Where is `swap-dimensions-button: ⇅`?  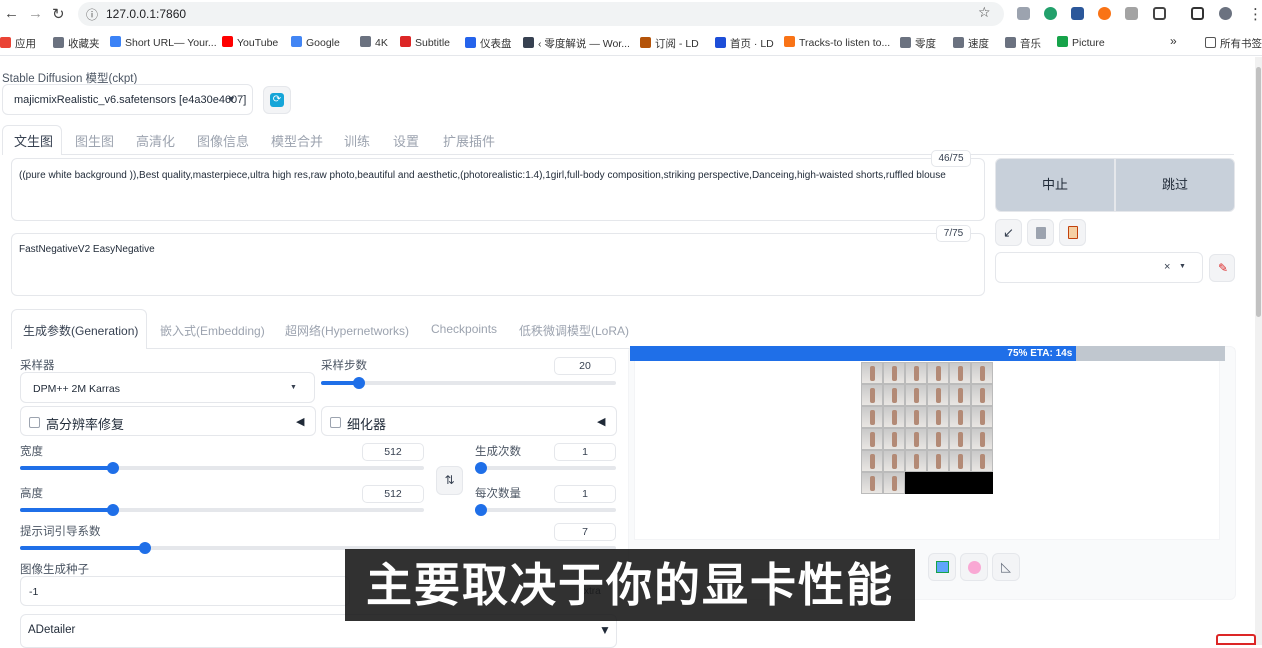
swap-dimensions-button: ⇅ is located at coordinates (449, 480).